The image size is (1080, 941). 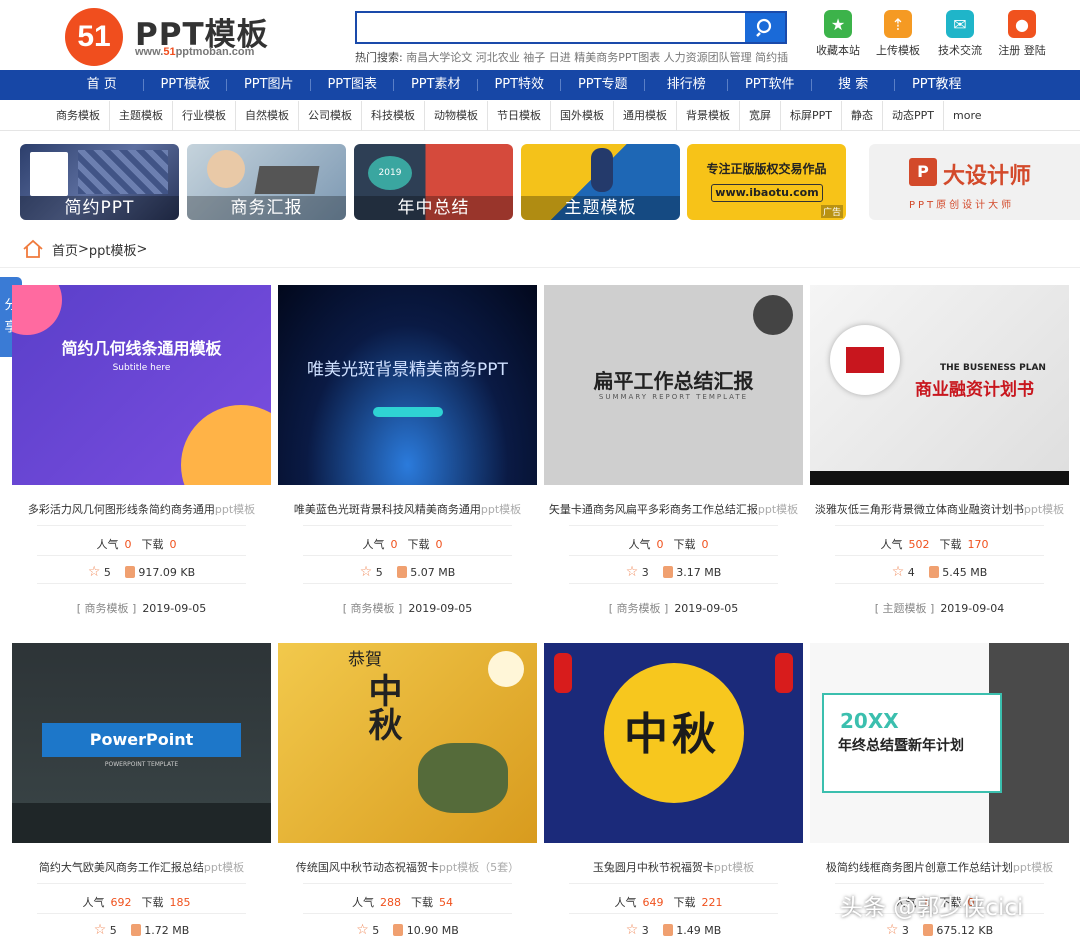 I want to click on banner-ibaotu-ad: 专注正版版权交易作品 www.ibaotu.com 广告, so click(x=766, y=182).